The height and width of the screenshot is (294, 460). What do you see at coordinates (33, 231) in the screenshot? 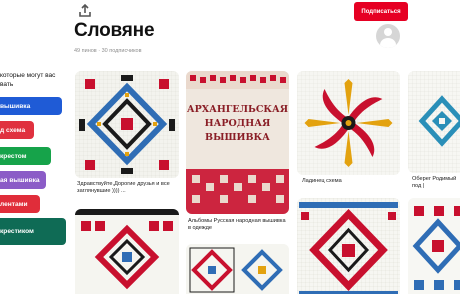
I see `topic-chip-6: крестиком` at bounding box center [33, 231].